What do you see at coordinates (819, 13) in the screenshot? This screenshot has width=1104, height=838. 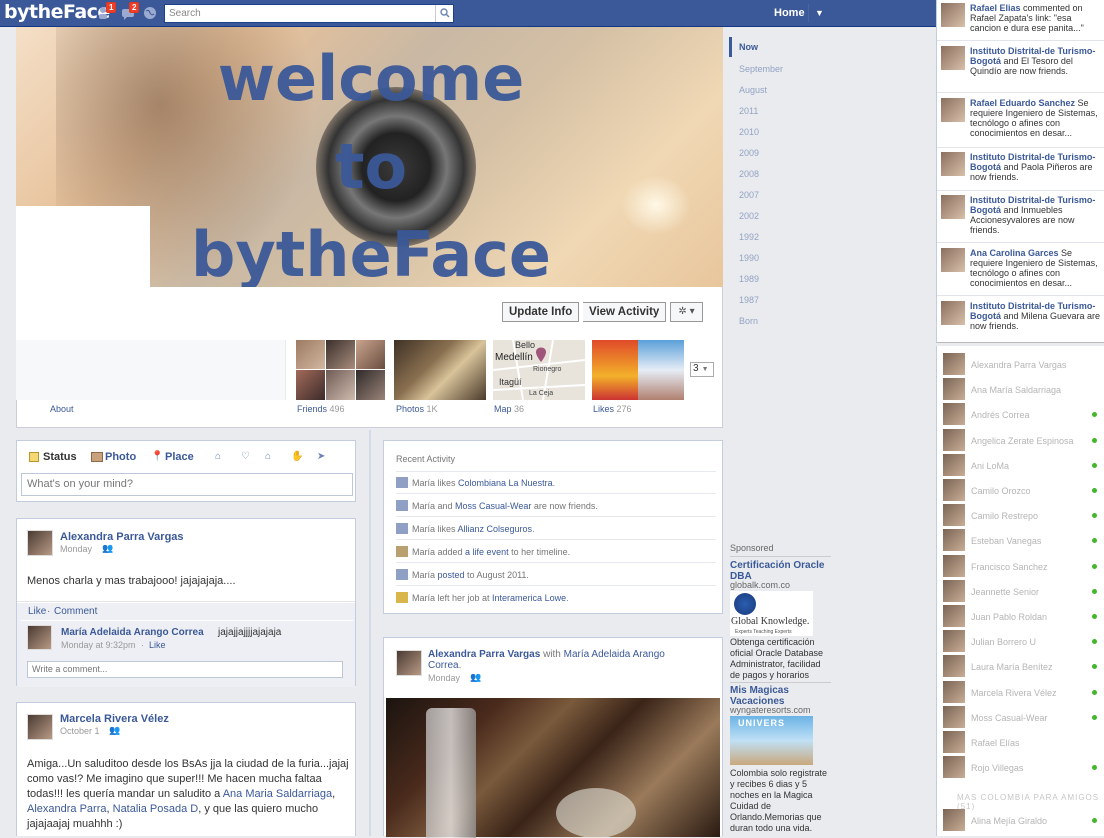 I see `account-menu-icon: ▼` at bounding box center [819, 13].